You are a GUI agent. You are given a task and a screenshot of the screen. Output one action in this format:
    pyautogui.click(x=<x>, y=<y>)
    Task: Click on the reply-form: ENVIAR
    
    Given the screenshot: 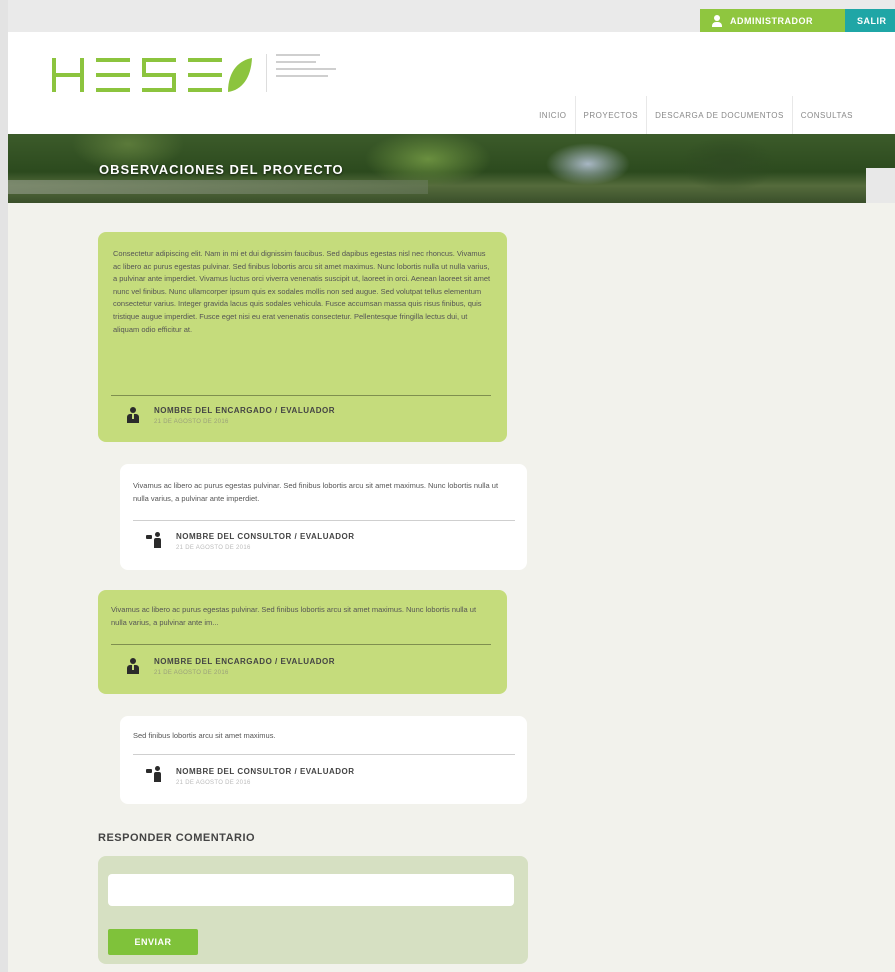 What is the action you would take?
    pyautogui.click(x=313, y=910)
    